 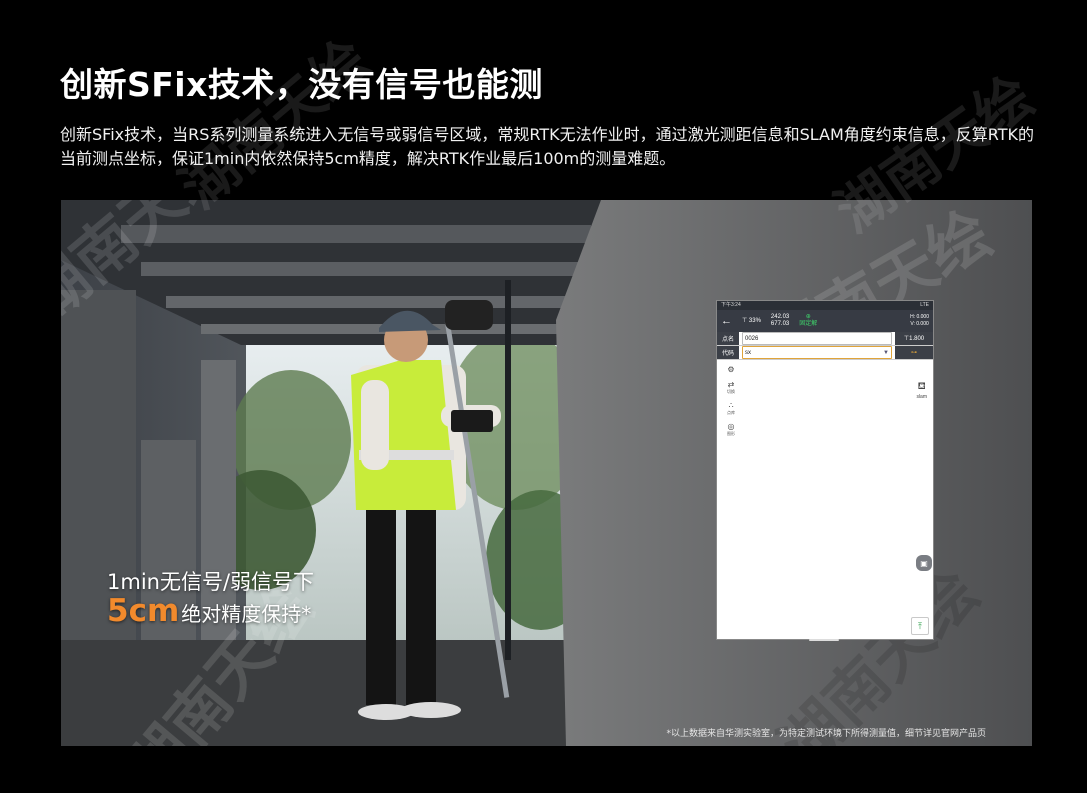 What do you see at coordinates (917, 338) in the screenshot?
I see `antenna-height-value: 1.800` at bounding box center [917, 338].